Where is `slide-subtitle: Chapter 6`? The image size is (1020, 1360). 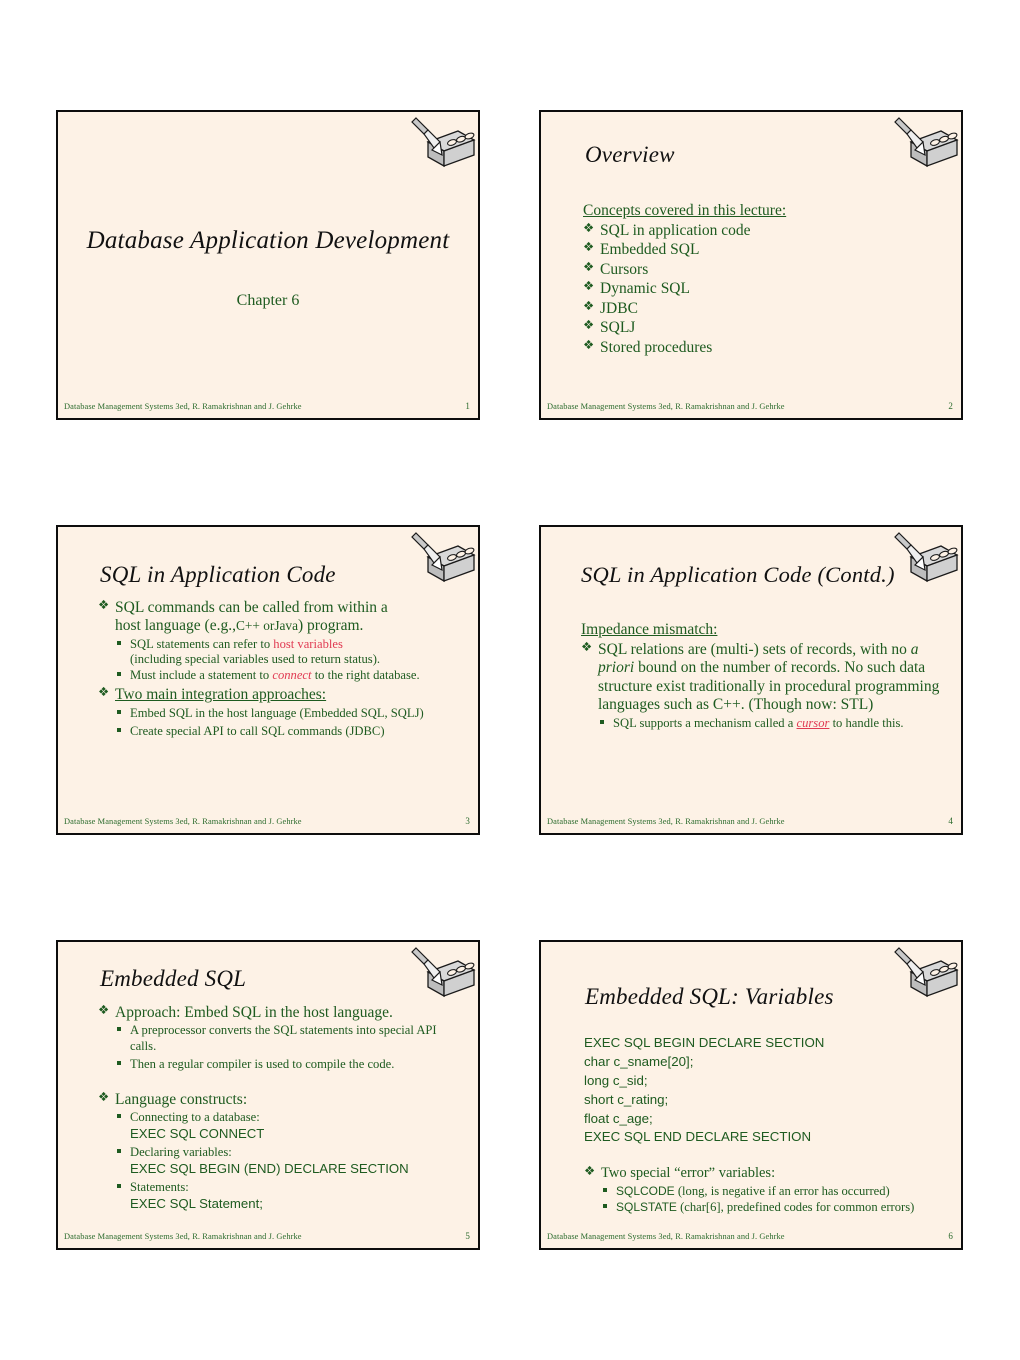 slide-subtitle: Chapter 6 is located at coordinates (268, 300).